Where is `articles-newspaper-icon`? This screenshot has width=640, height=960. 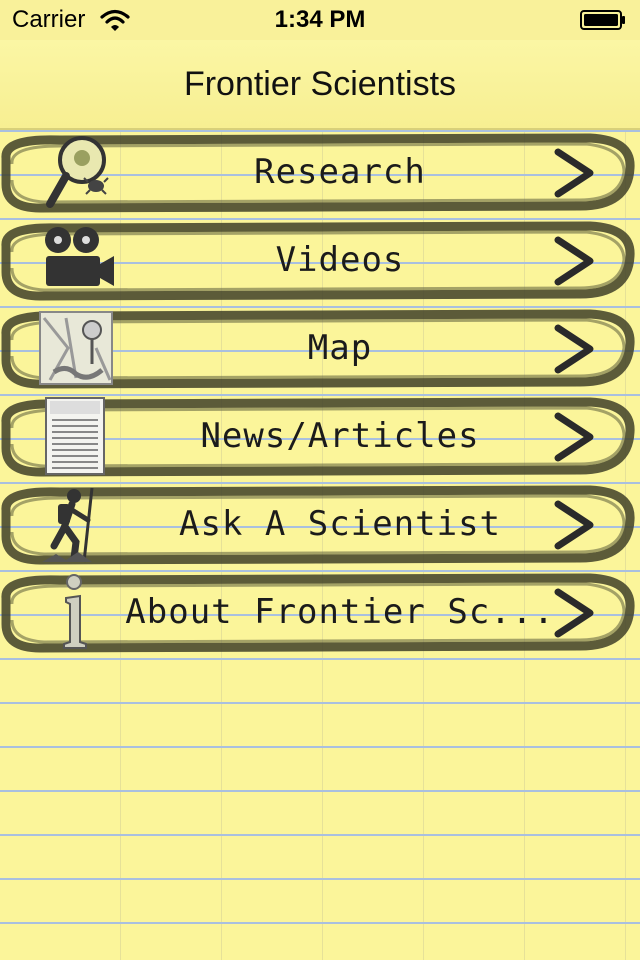
articles-newspaper-icon is located at coordinates (75, 436).